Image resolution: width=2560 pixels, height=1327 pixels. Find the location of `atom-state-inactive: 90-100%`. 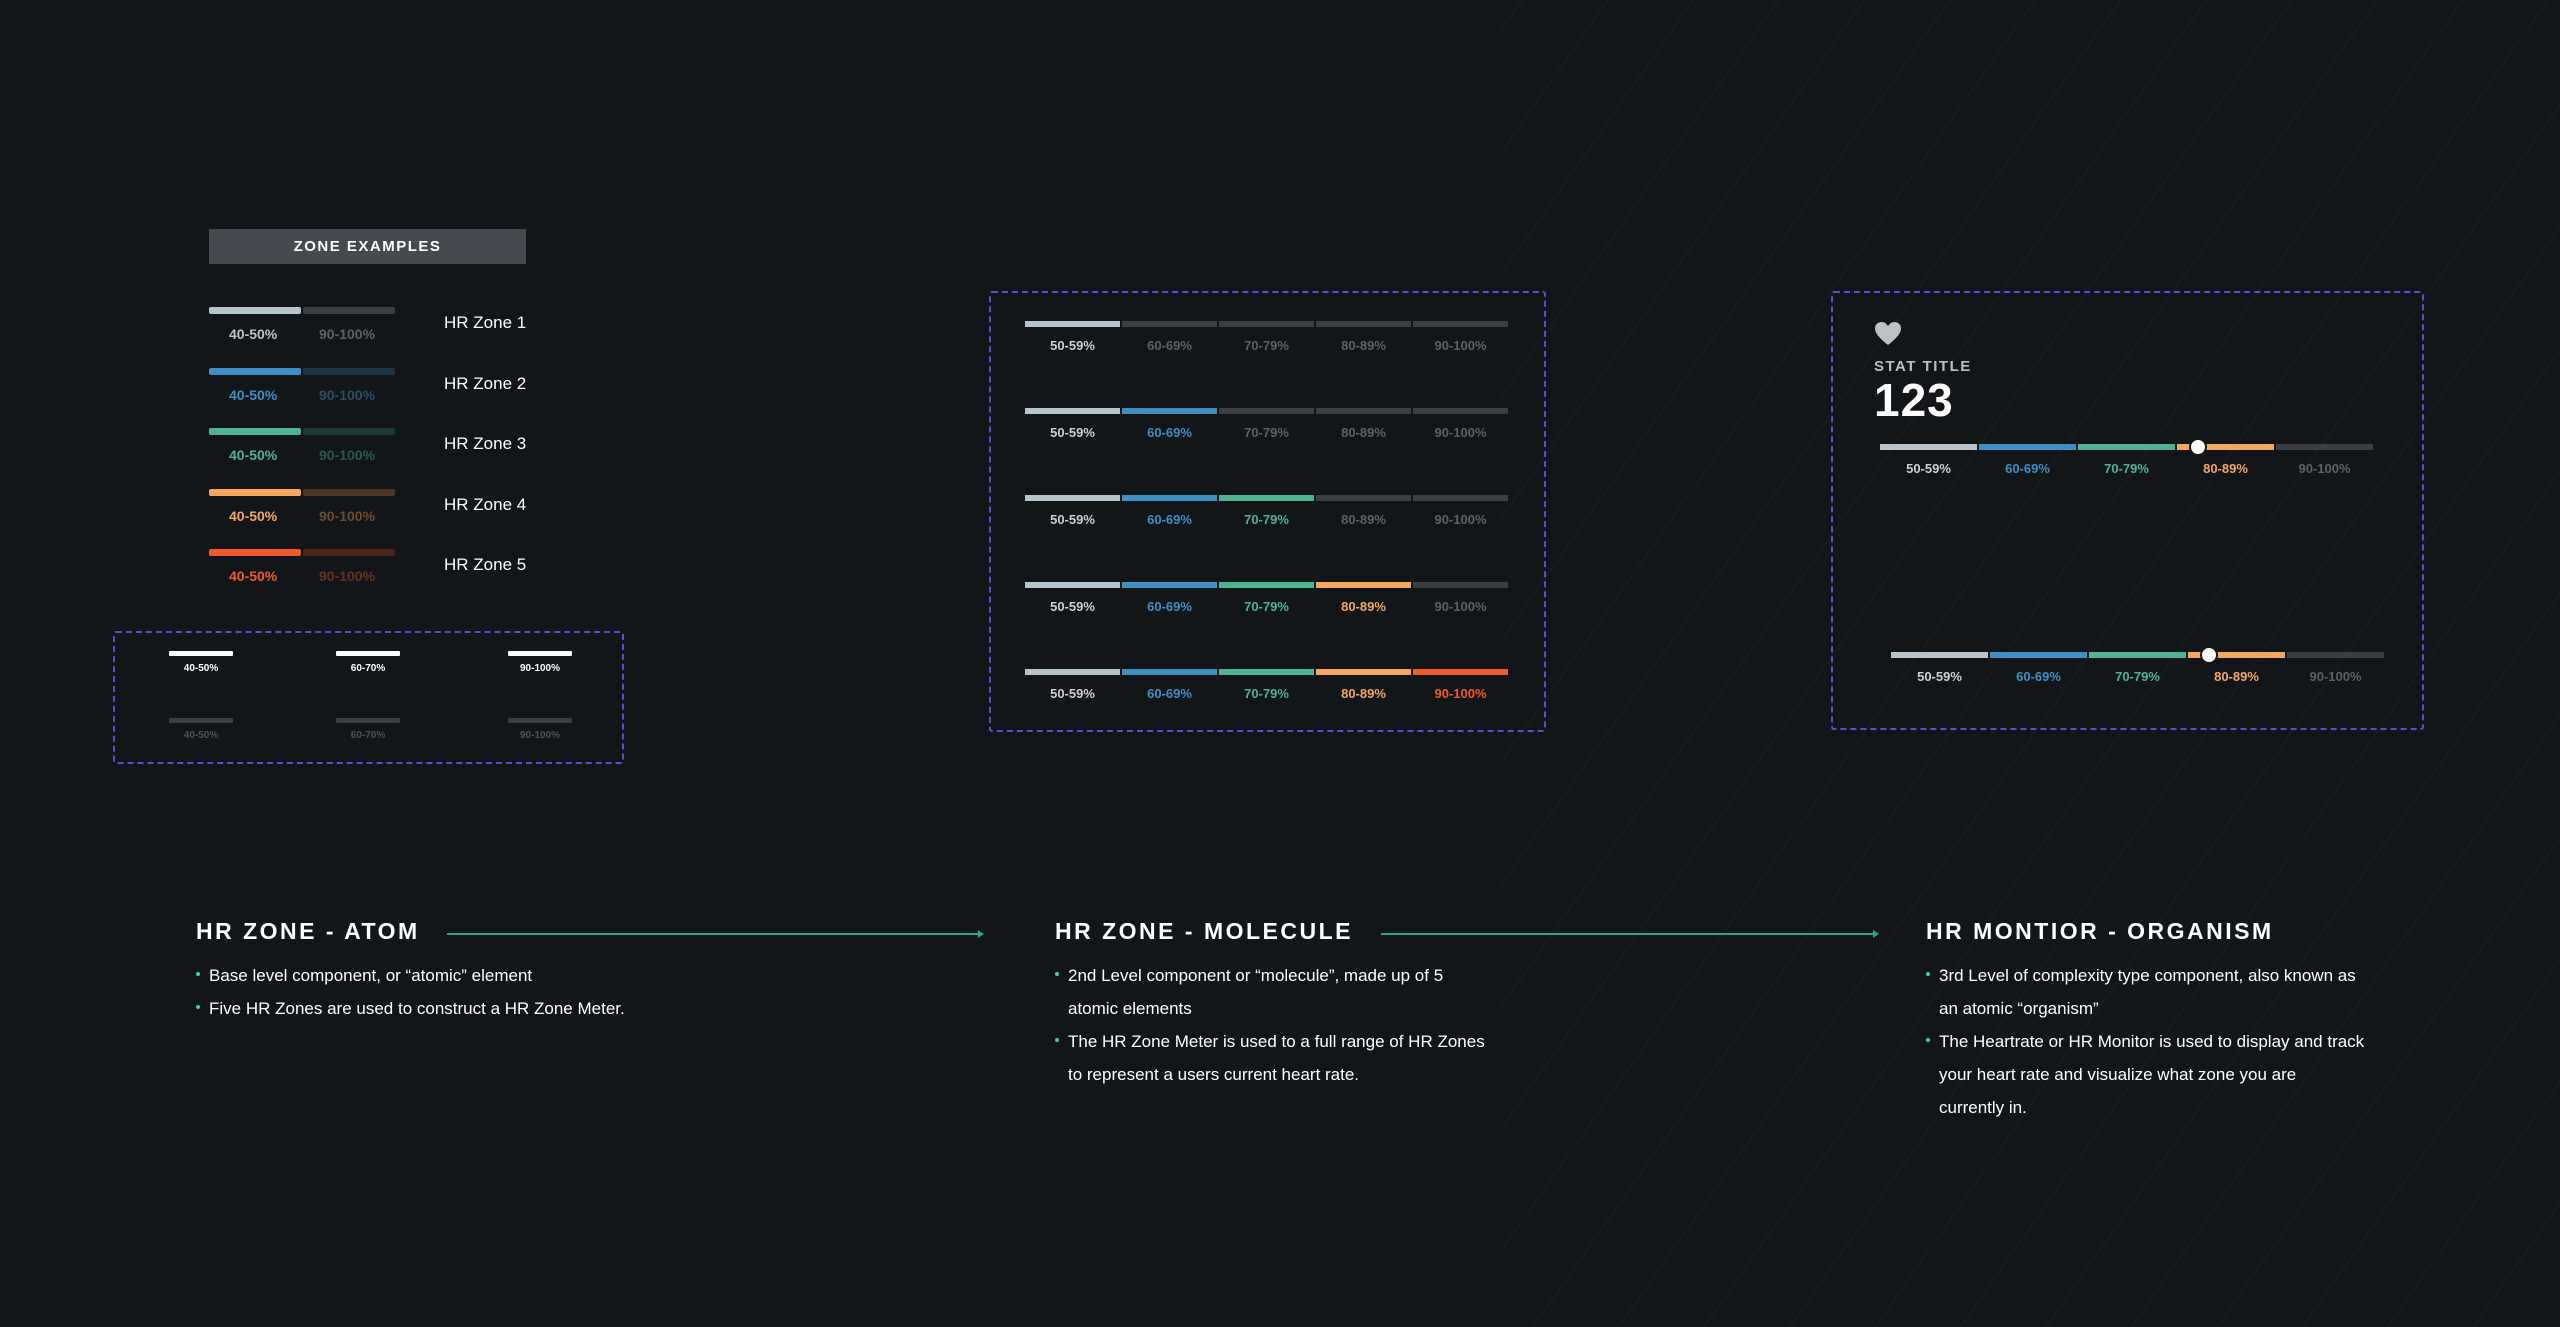

atom-state-inactive: 90-100% is located at coordinates (540, 729).